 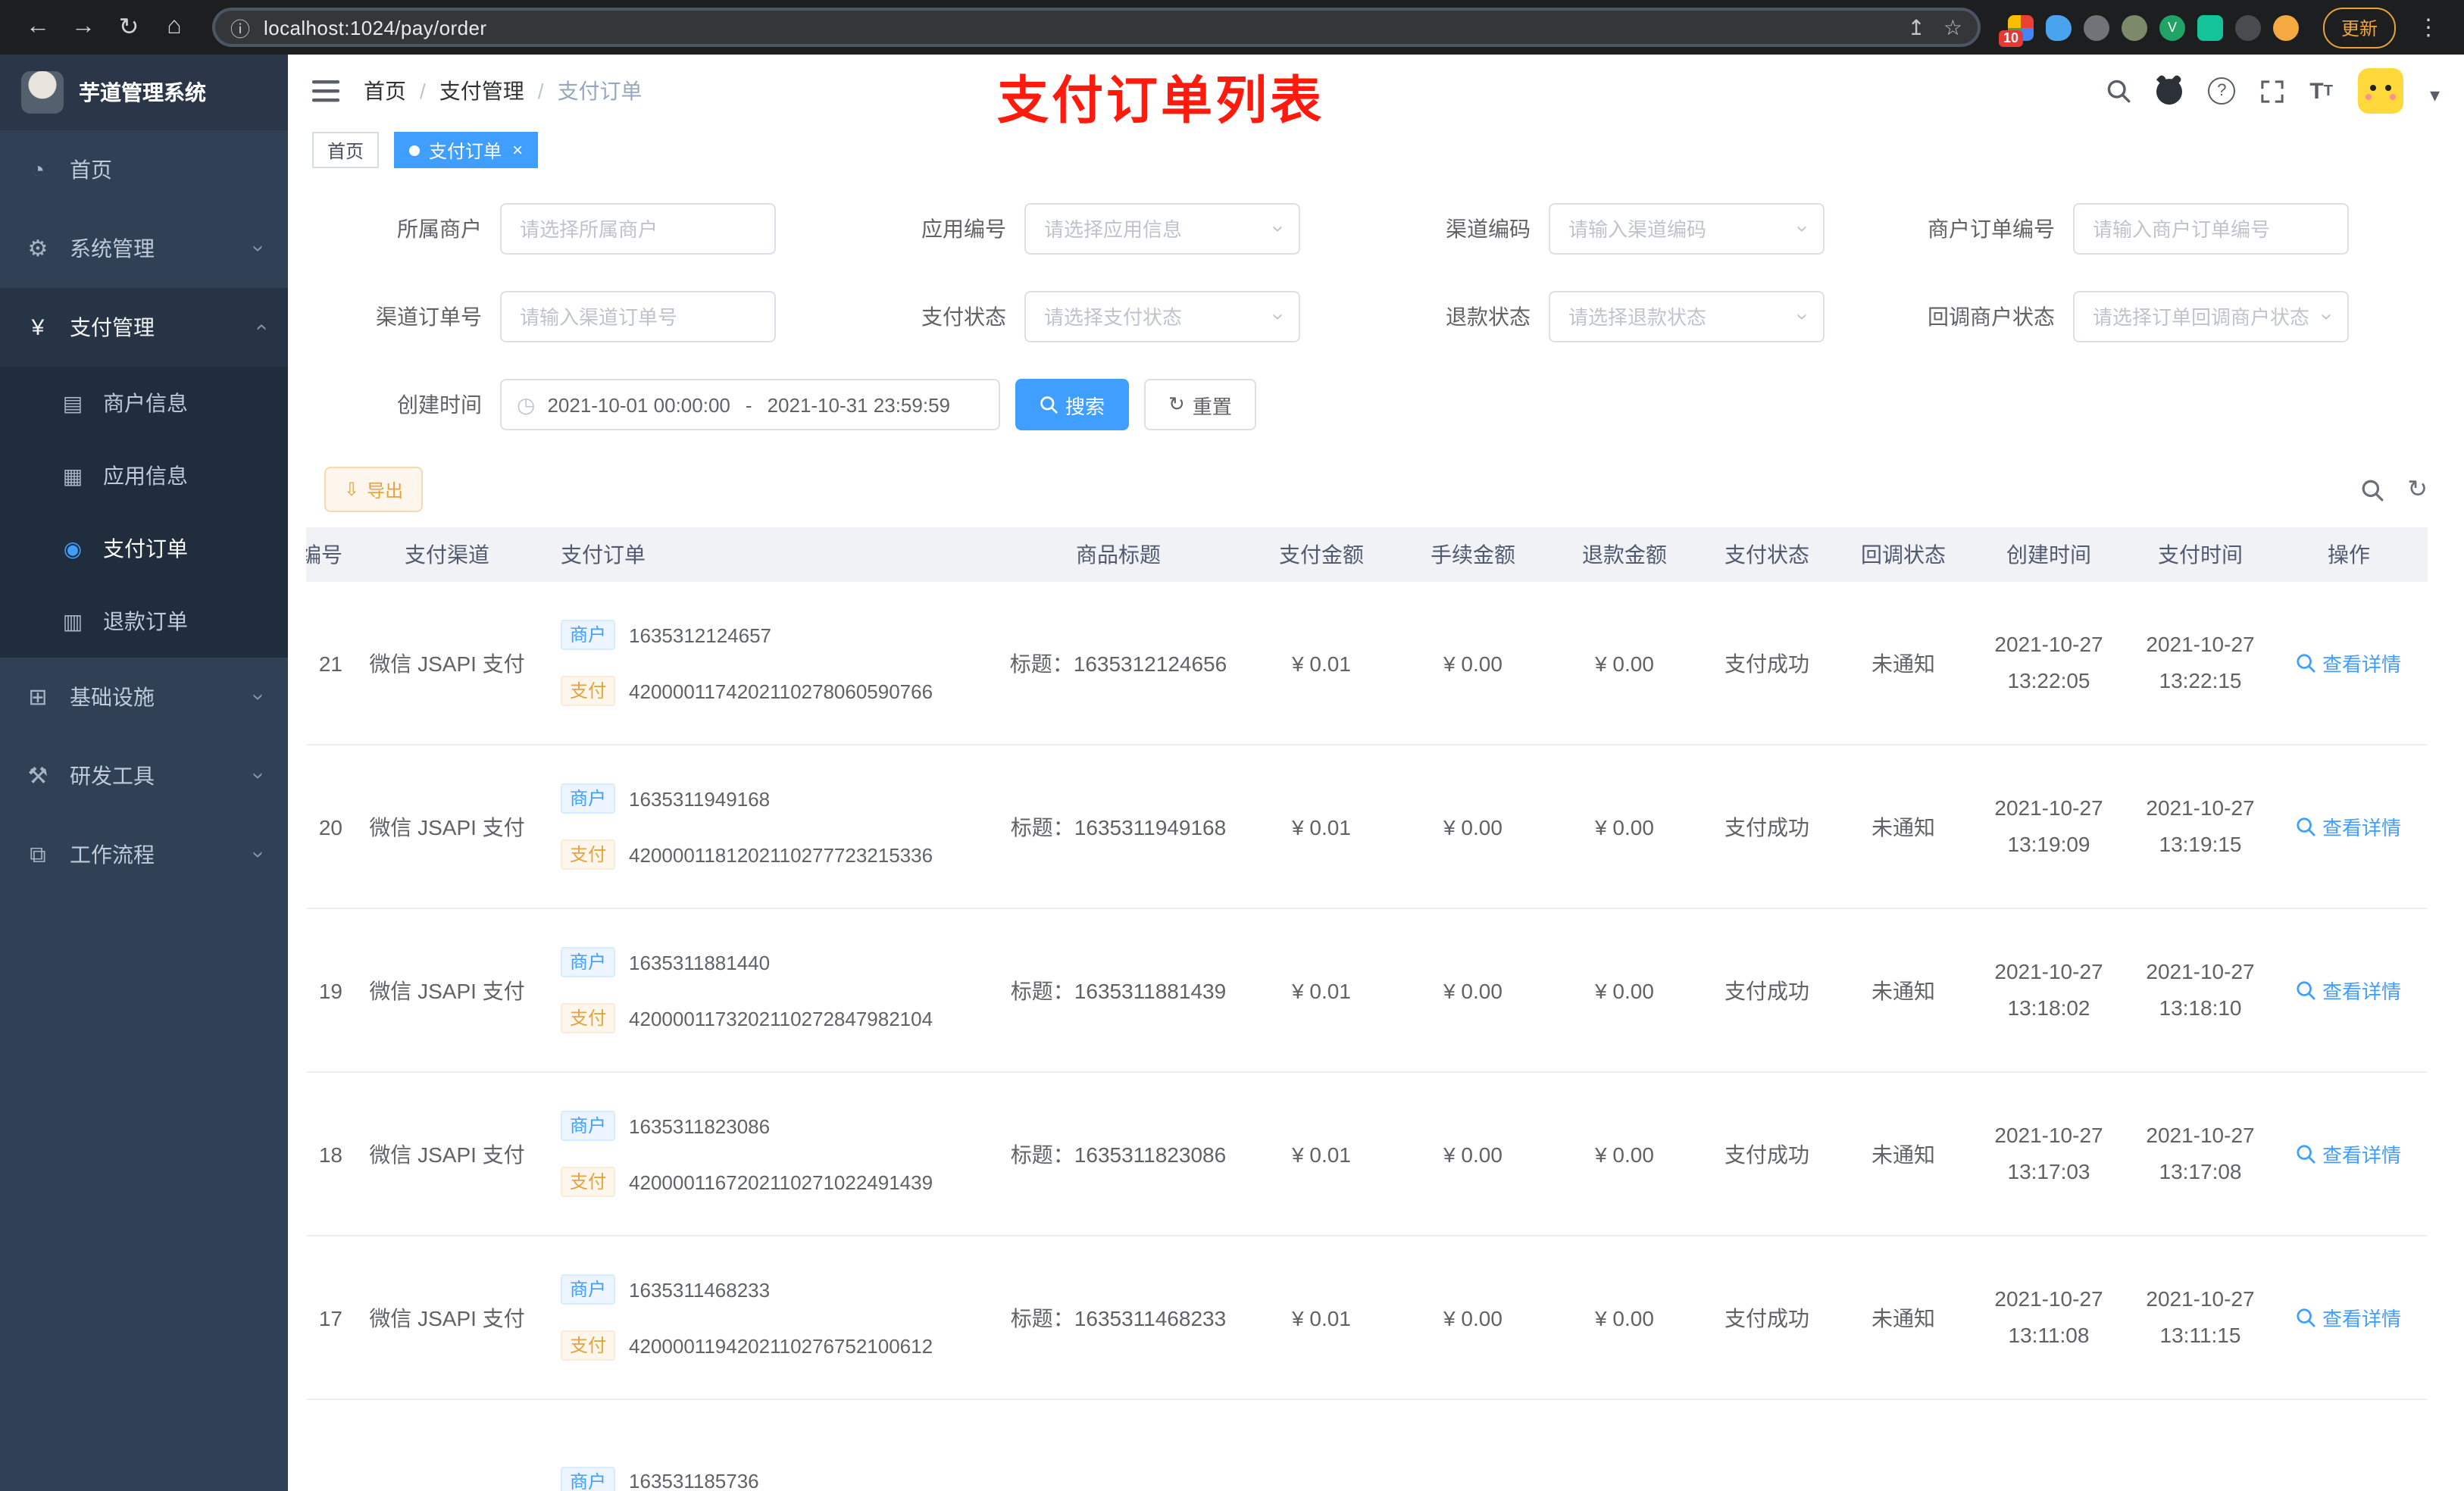 What do you see at coordinates (2118, 91) in the screenshot?
I see `search-icon` at bounding box center [2118, 91].